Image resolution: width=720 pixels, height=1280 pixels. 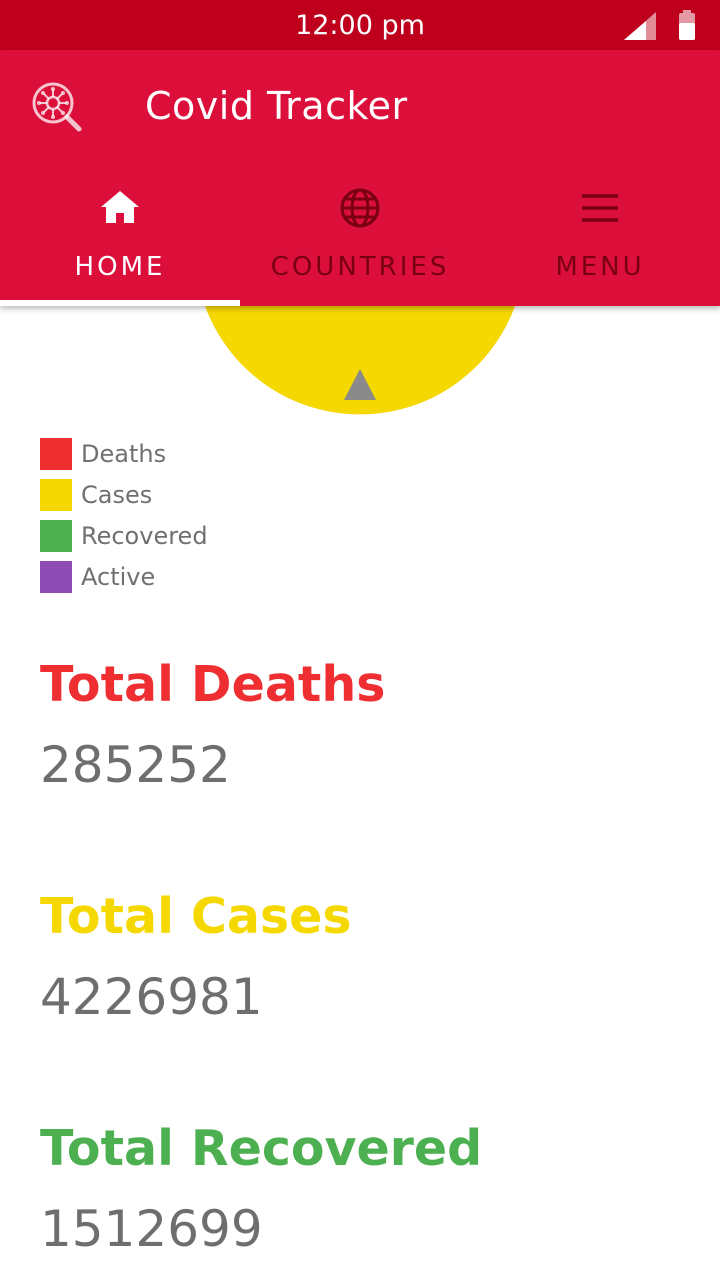 What do you see at coordinates (360, 238) in the screenshot?
I see `tab-countries: COUNTRIES` at bounding box center [360, 238].